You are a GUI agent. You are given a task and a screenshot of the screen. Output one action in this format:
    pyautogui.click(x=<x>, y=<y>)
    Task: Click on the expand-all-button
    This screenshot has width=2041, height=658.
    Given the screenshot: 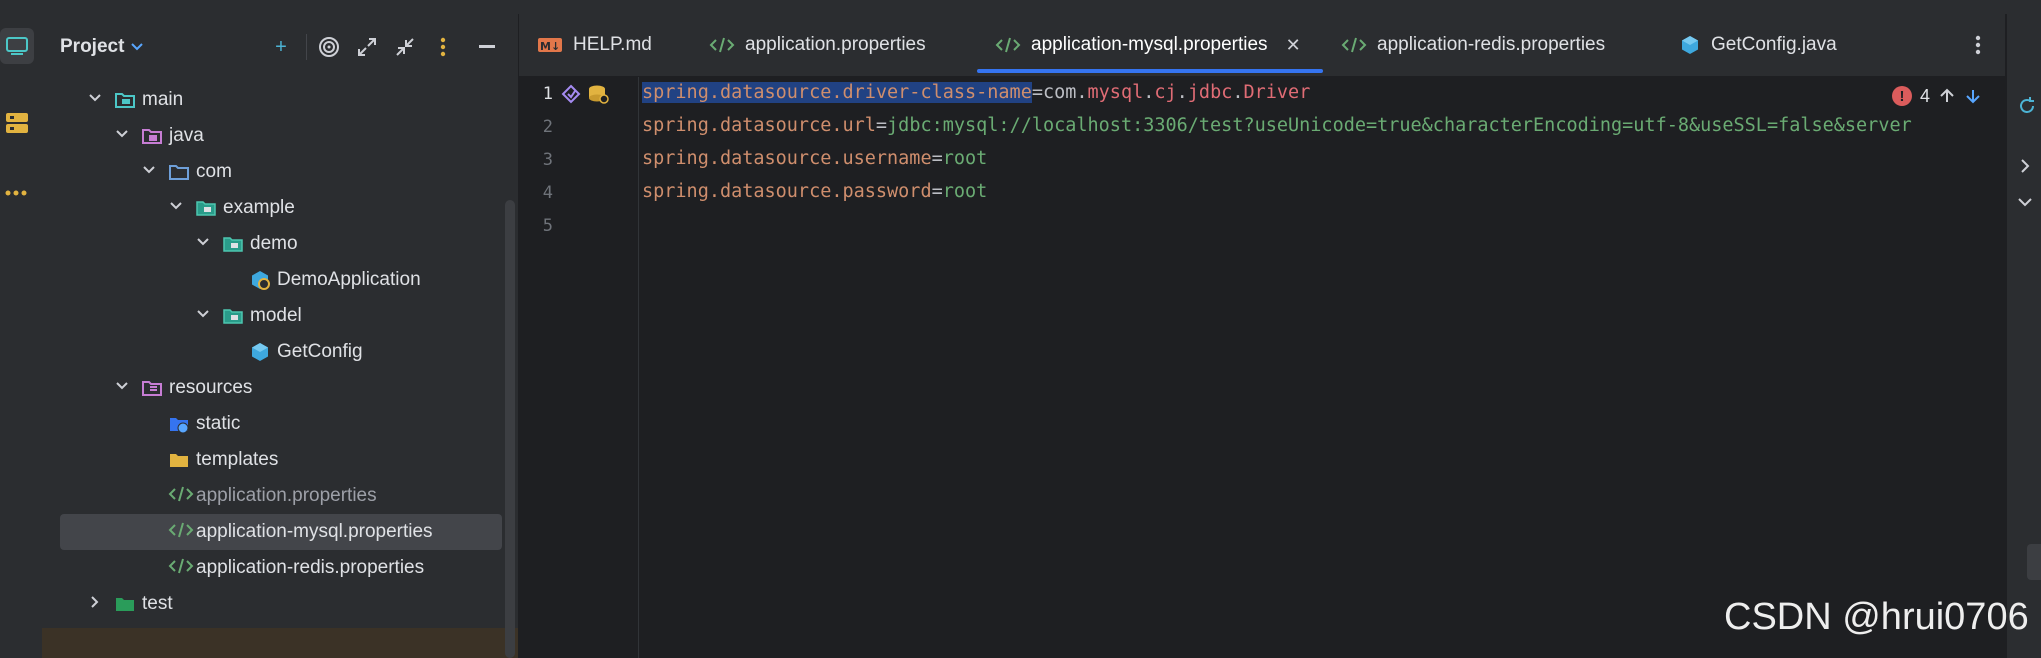 What is the action you would take?
    pyautogui.click(x=367, y=47)
    